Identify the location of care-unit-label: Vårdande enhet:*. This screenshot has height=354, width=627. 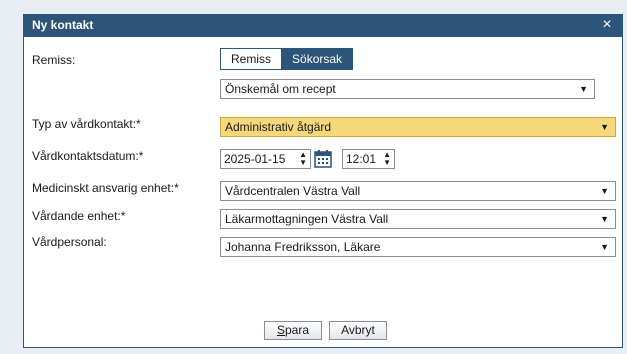
(79, 216).